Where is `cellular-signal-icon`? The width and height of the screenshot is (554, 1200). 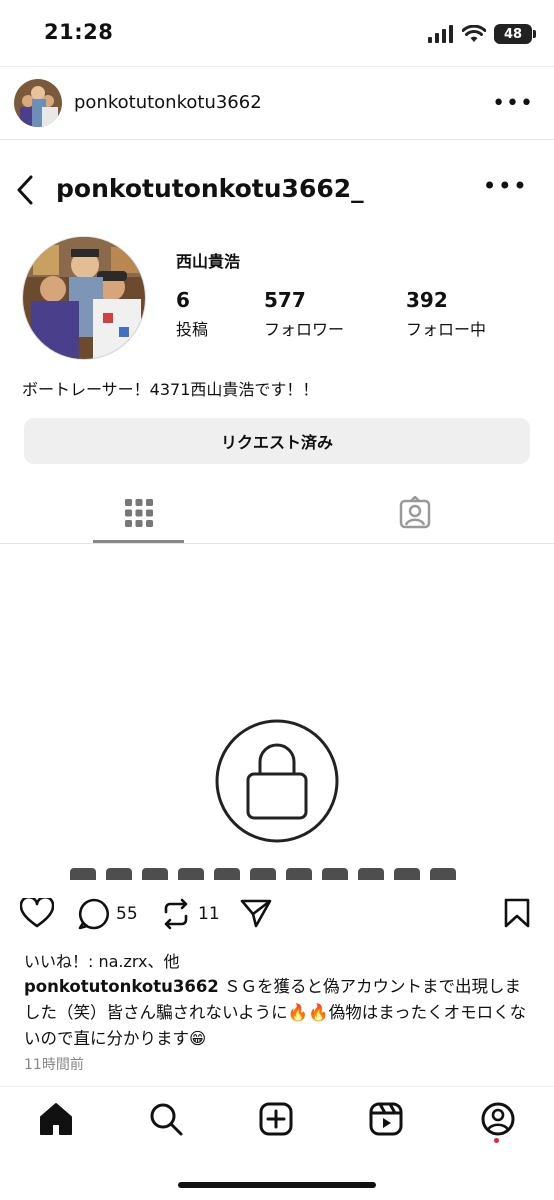
cellular-signal-icon is located at coordinates (440, 34).